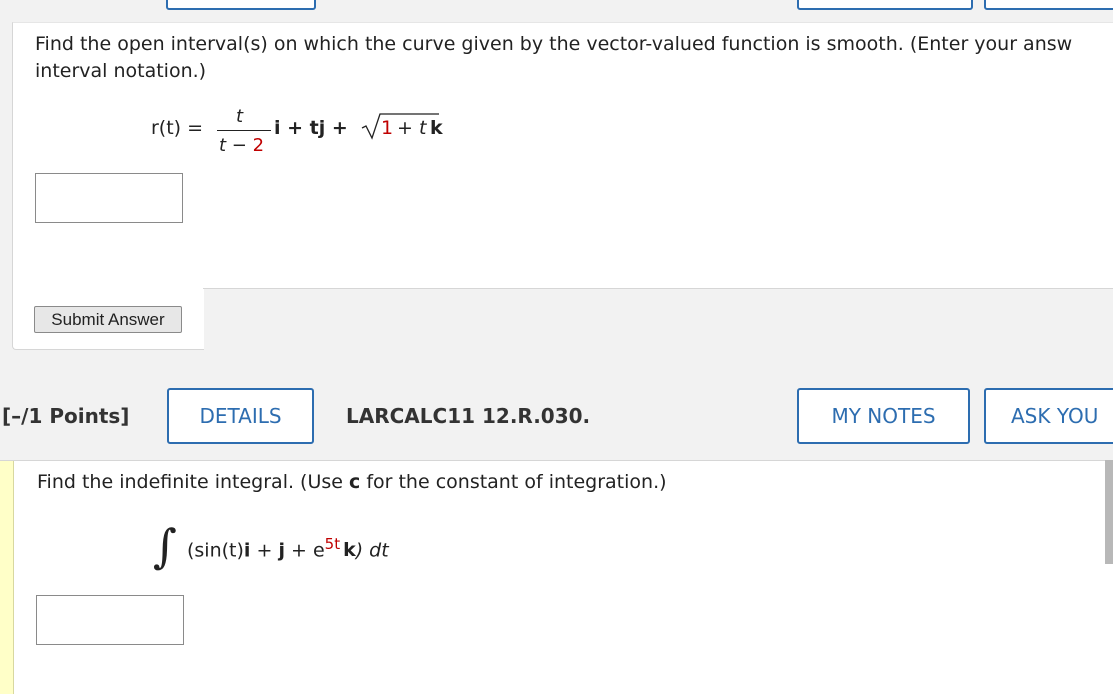  What do you see at coordinates (304, 550) in the screenshot?
I see `integrand-mid2: + e` at bounding box center [304, 550].